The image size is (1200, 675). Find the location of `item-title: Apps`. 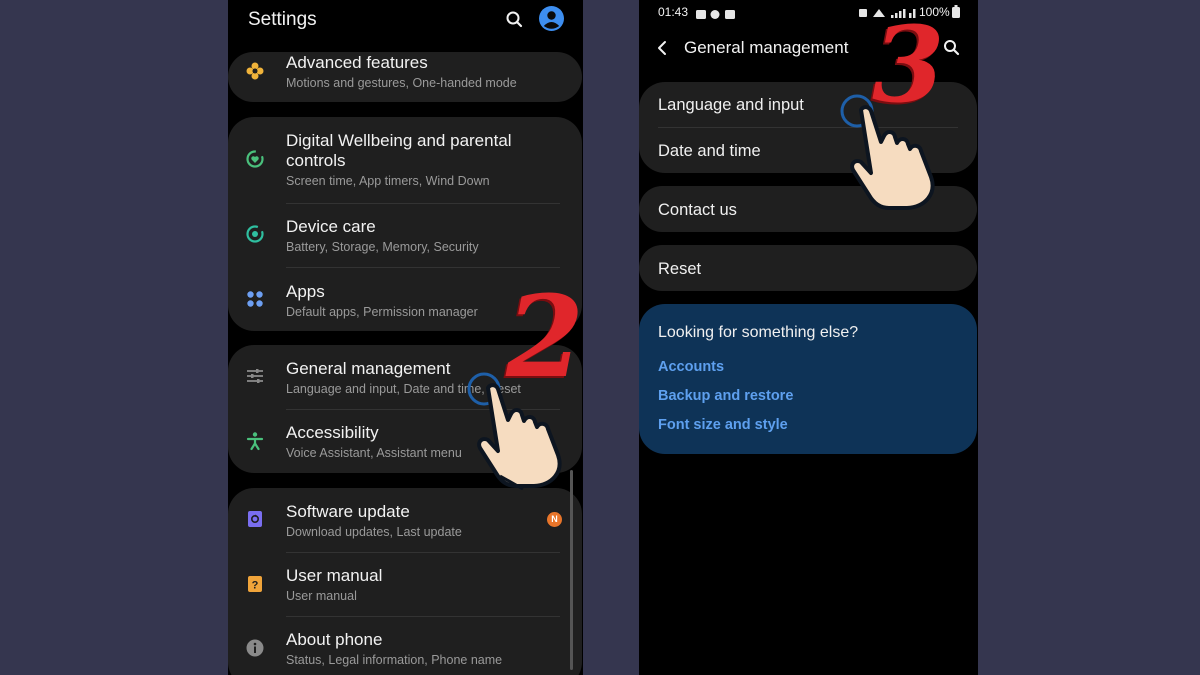

item-title: Apps is located at coordinates (305, 291).